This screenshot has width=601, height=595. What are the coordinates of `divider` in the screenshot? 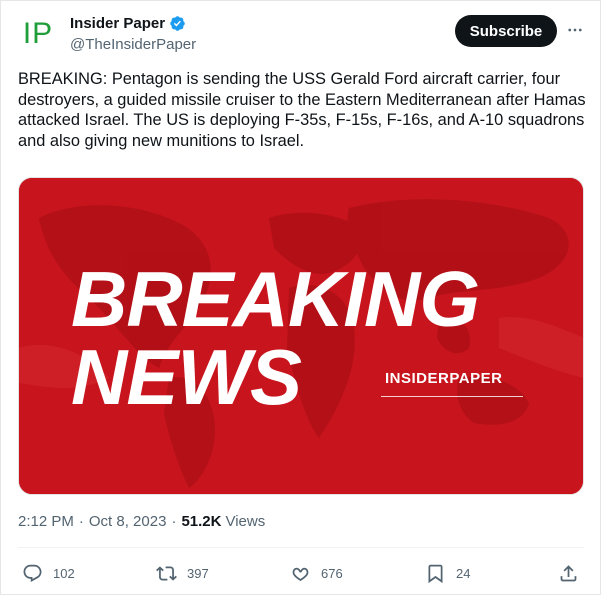 It's located at (301, 547).